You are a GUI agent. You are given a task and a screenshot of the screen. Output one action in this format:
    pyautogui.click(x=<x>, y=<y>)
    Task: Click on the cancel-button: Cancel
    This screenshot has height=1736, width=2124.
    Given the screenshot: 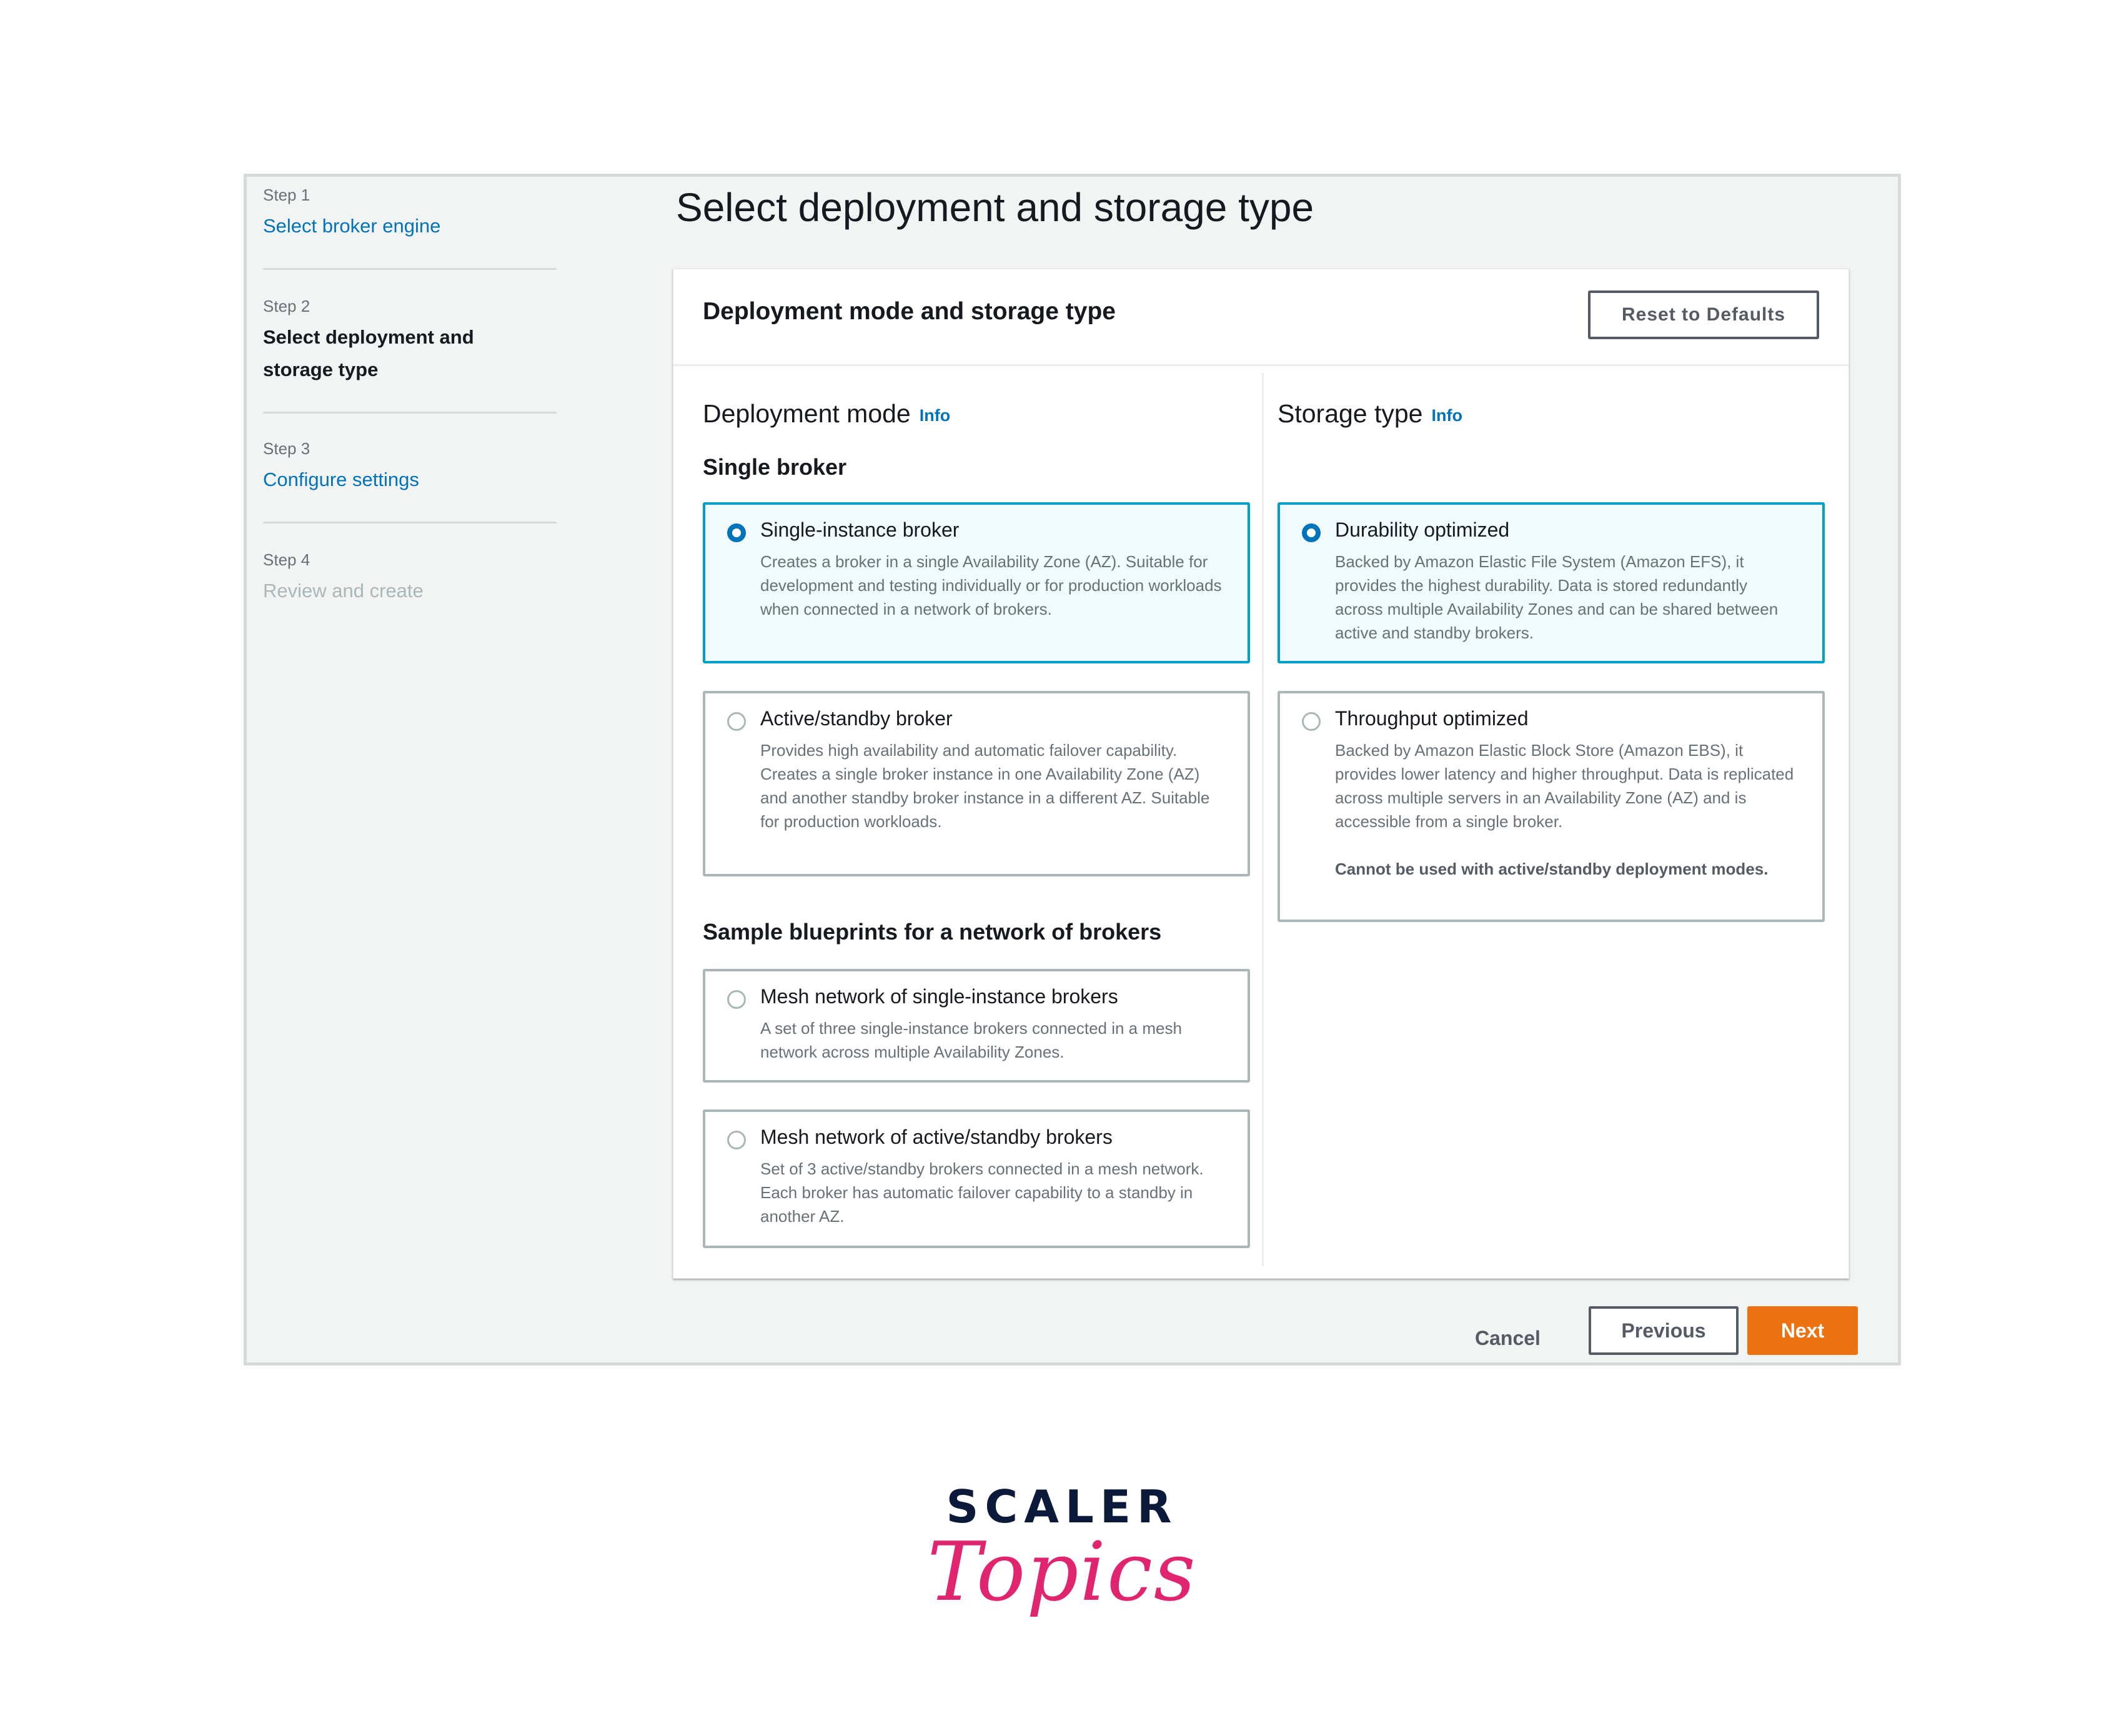 What is the action you would take?
    pyautogui.click(x=1508, y=1339)
    